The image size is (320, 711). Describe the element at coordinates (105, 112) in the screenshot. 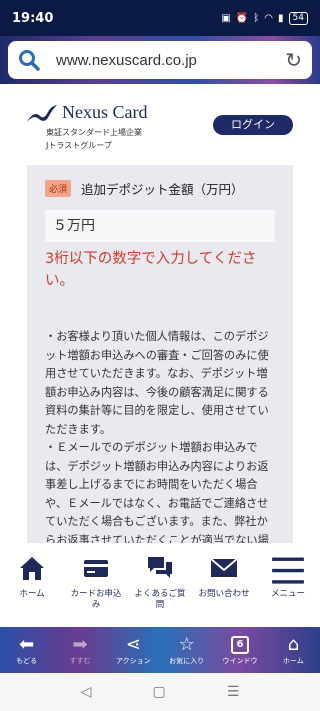

I see `logo-name: Nexus Card` at that location.